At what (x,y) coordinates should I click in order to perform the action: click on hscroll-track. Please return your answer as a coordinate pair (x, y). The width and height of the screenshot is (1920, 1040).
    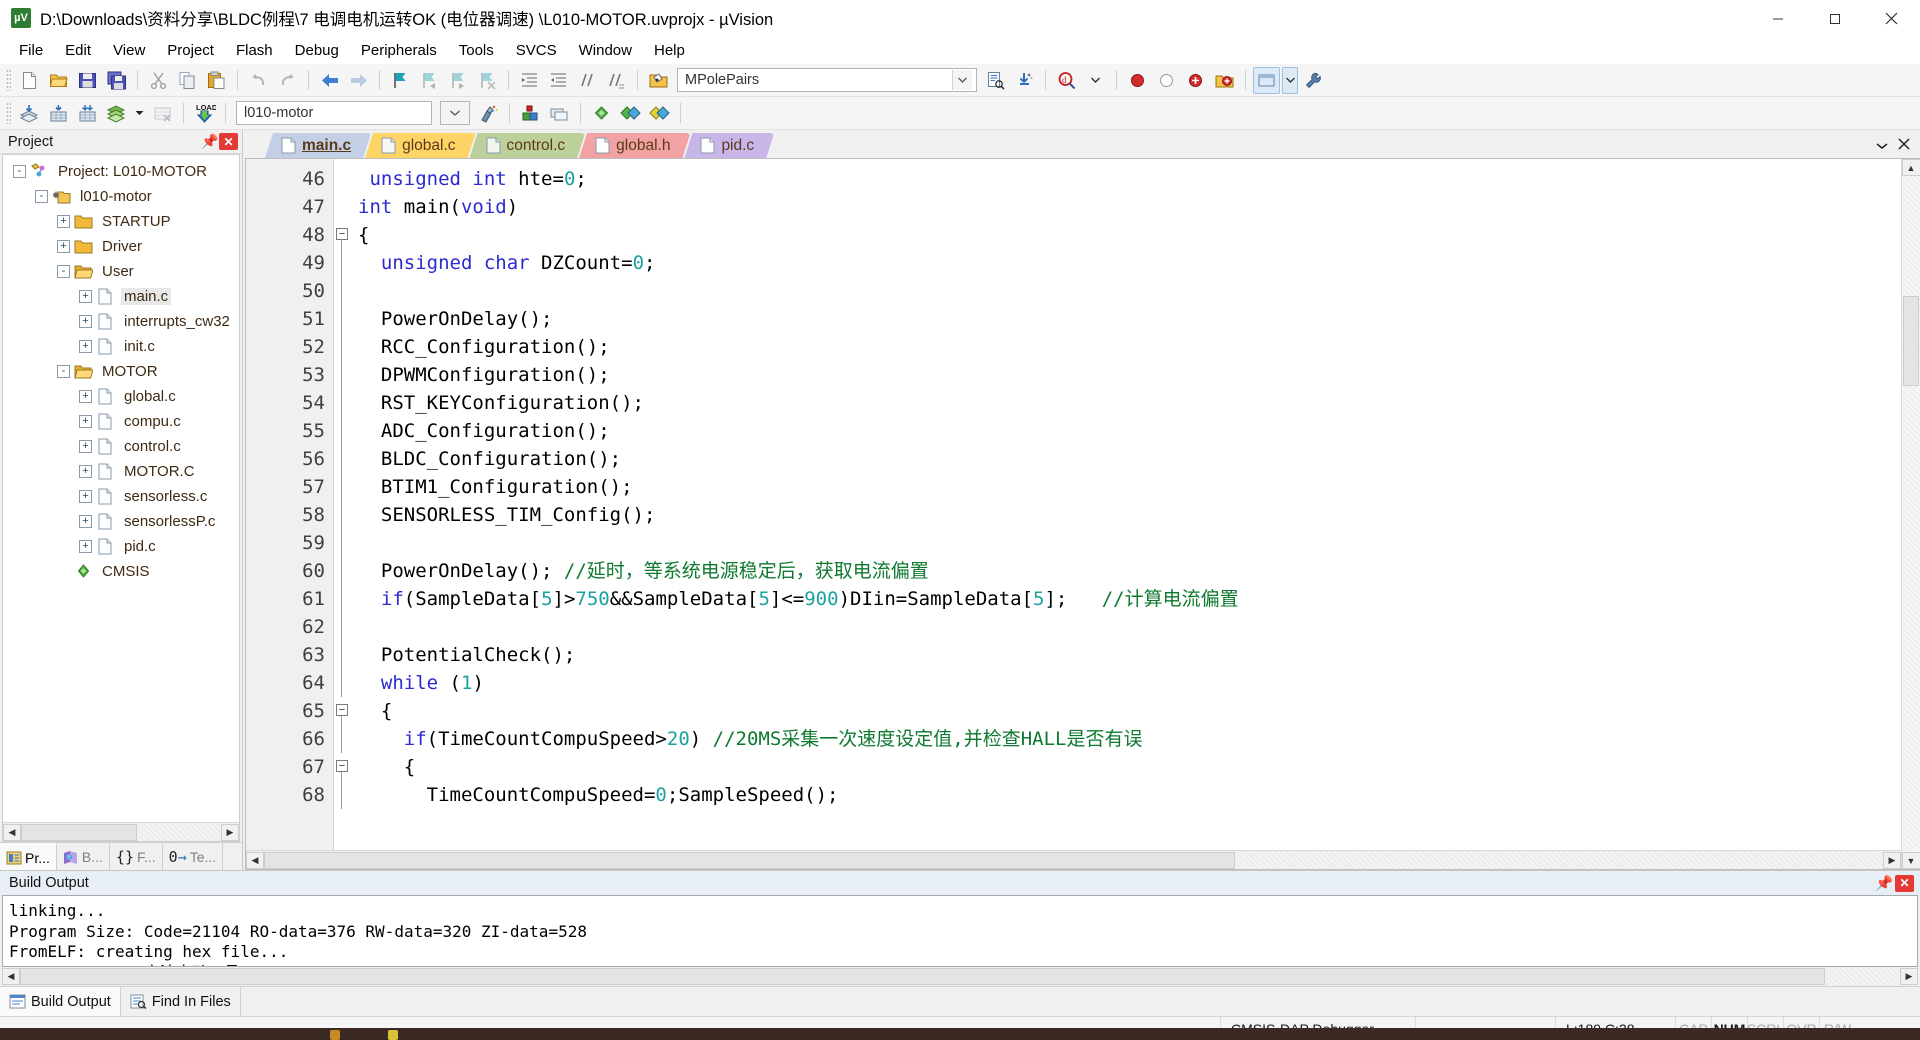
    Looking at the image, I should click on (960, 976).